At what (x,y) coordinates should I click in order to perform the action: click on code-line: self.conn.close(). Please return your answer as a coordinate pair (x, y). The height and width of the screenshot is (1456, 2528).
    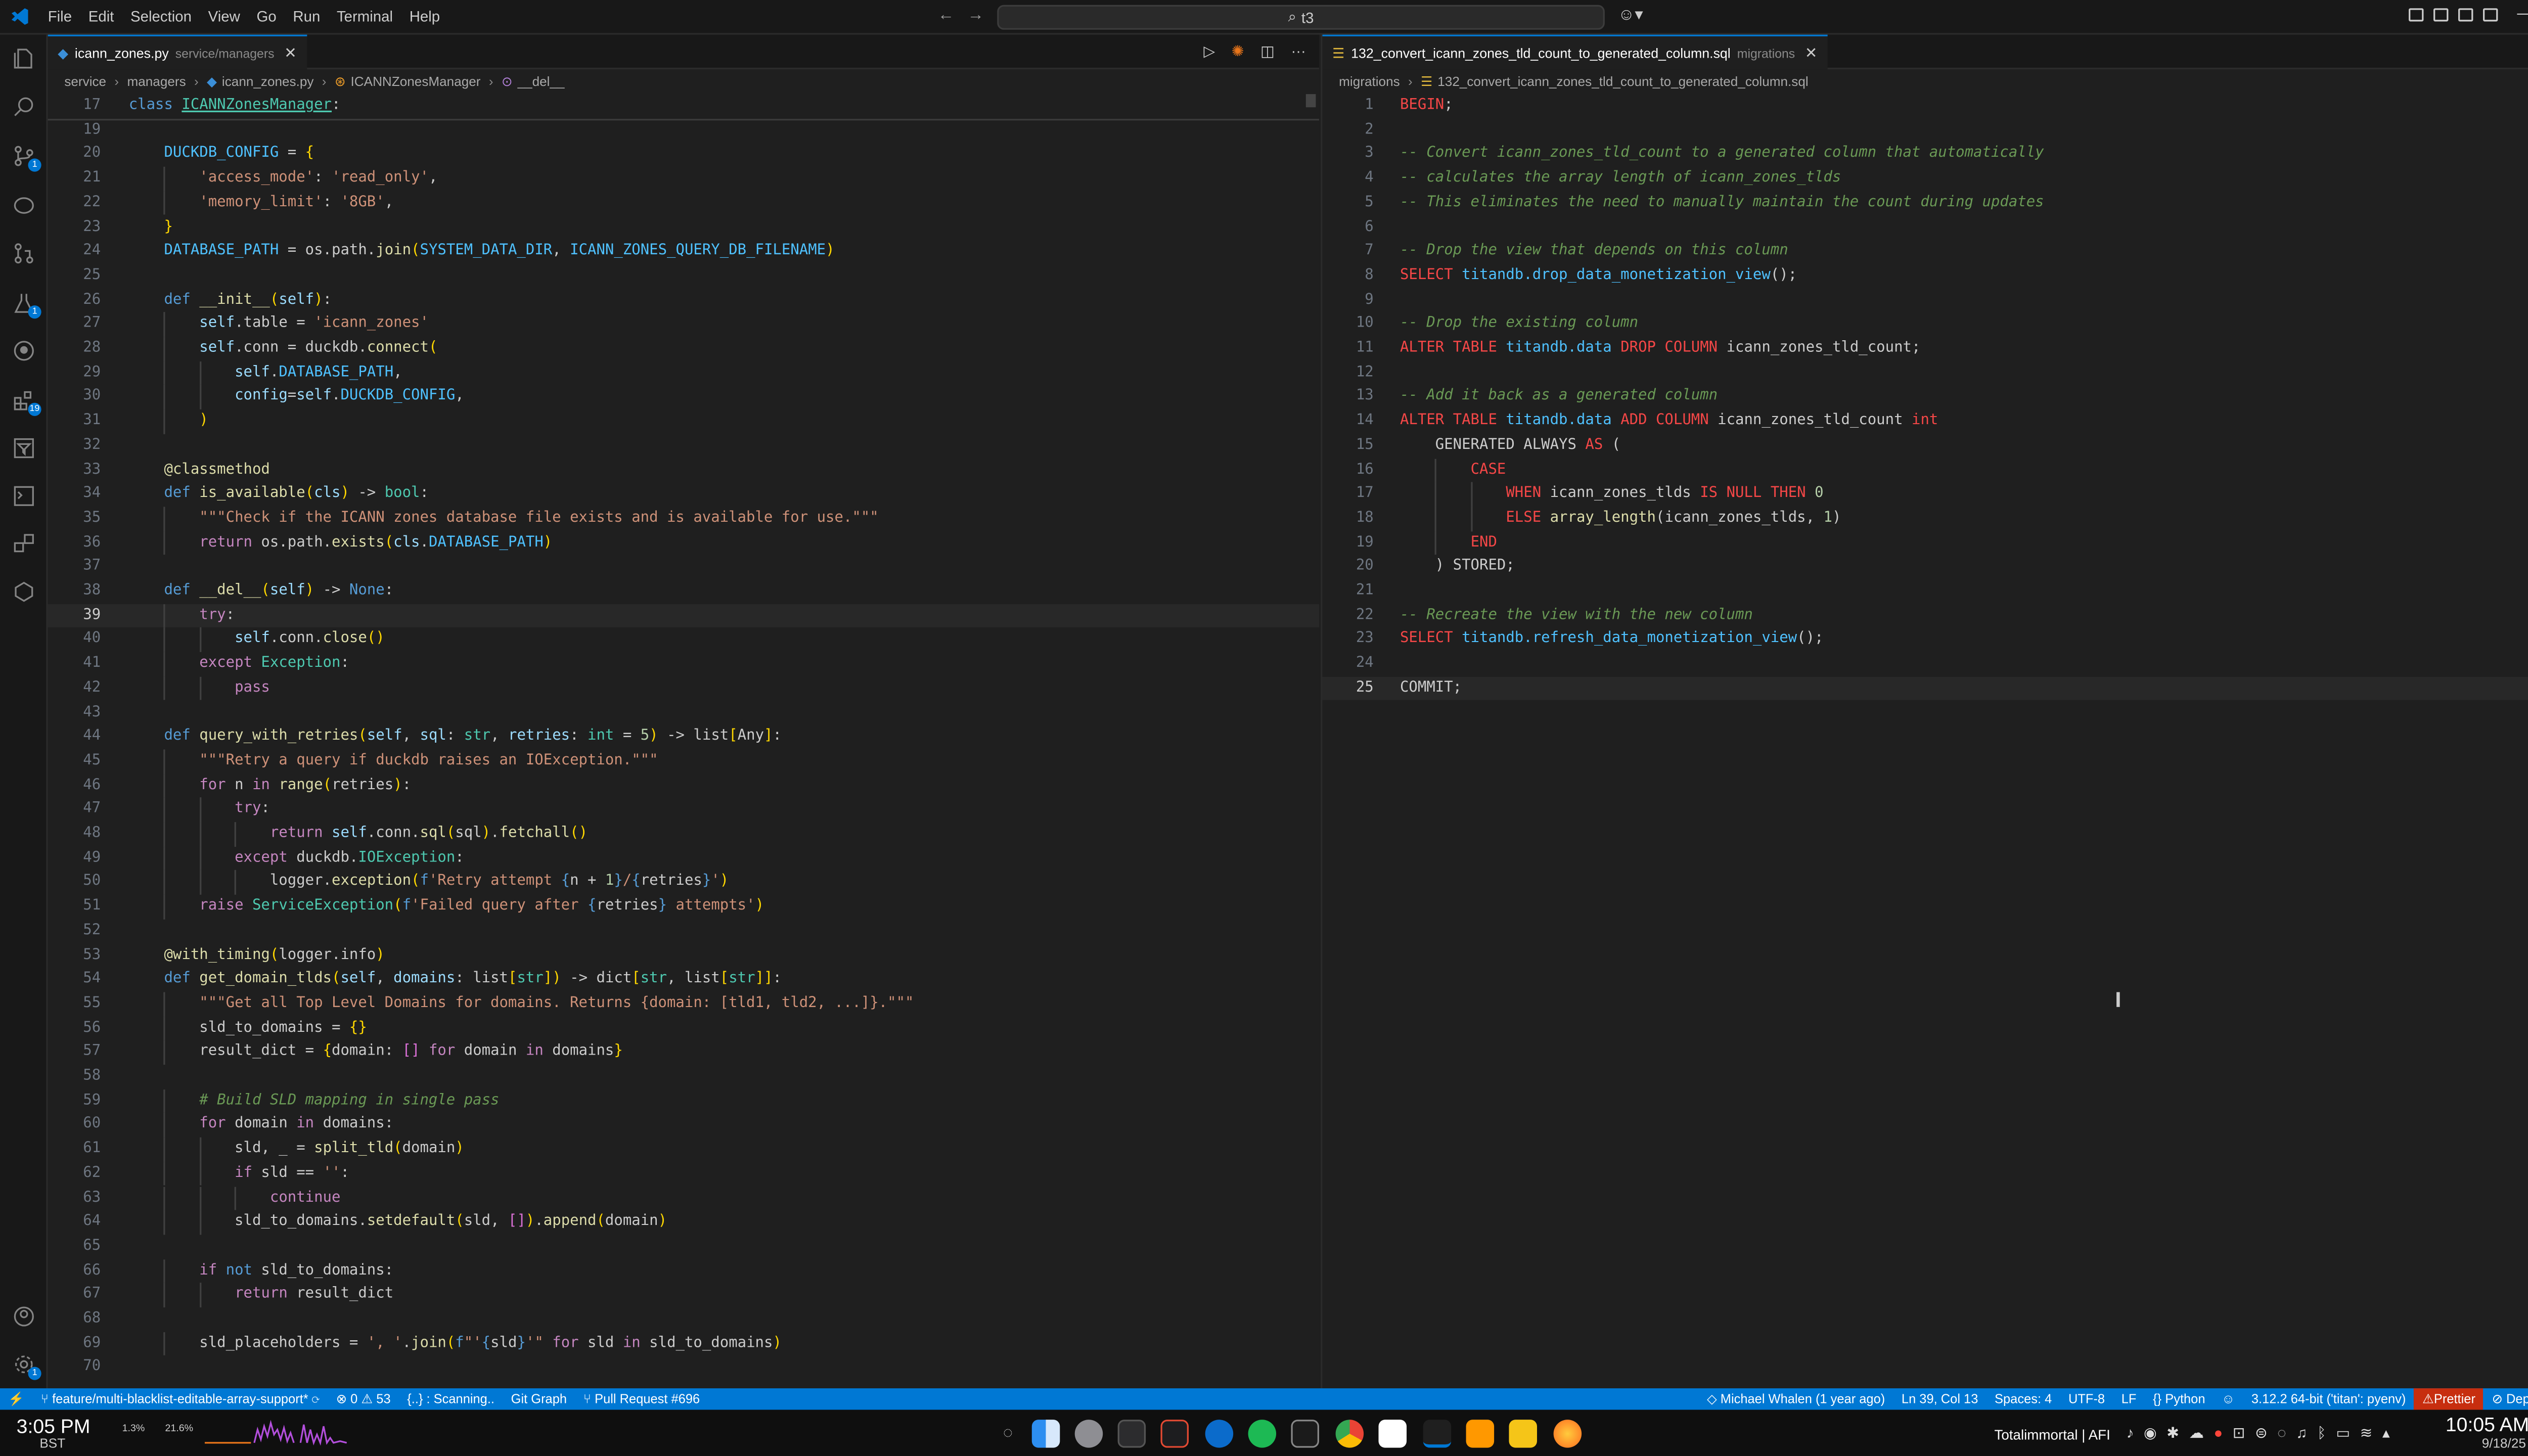
    Looking at the image, I should click on (257, 640).